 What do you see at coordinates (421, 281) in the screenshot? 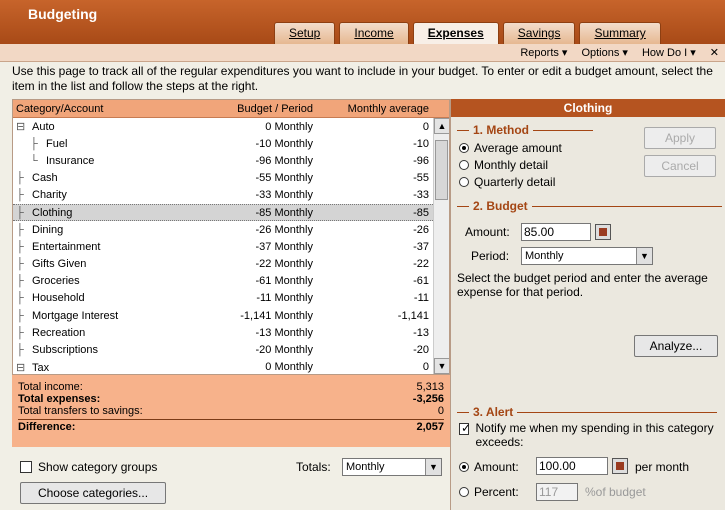
I see `average-cell: -61` at bounding box center [421, 281].